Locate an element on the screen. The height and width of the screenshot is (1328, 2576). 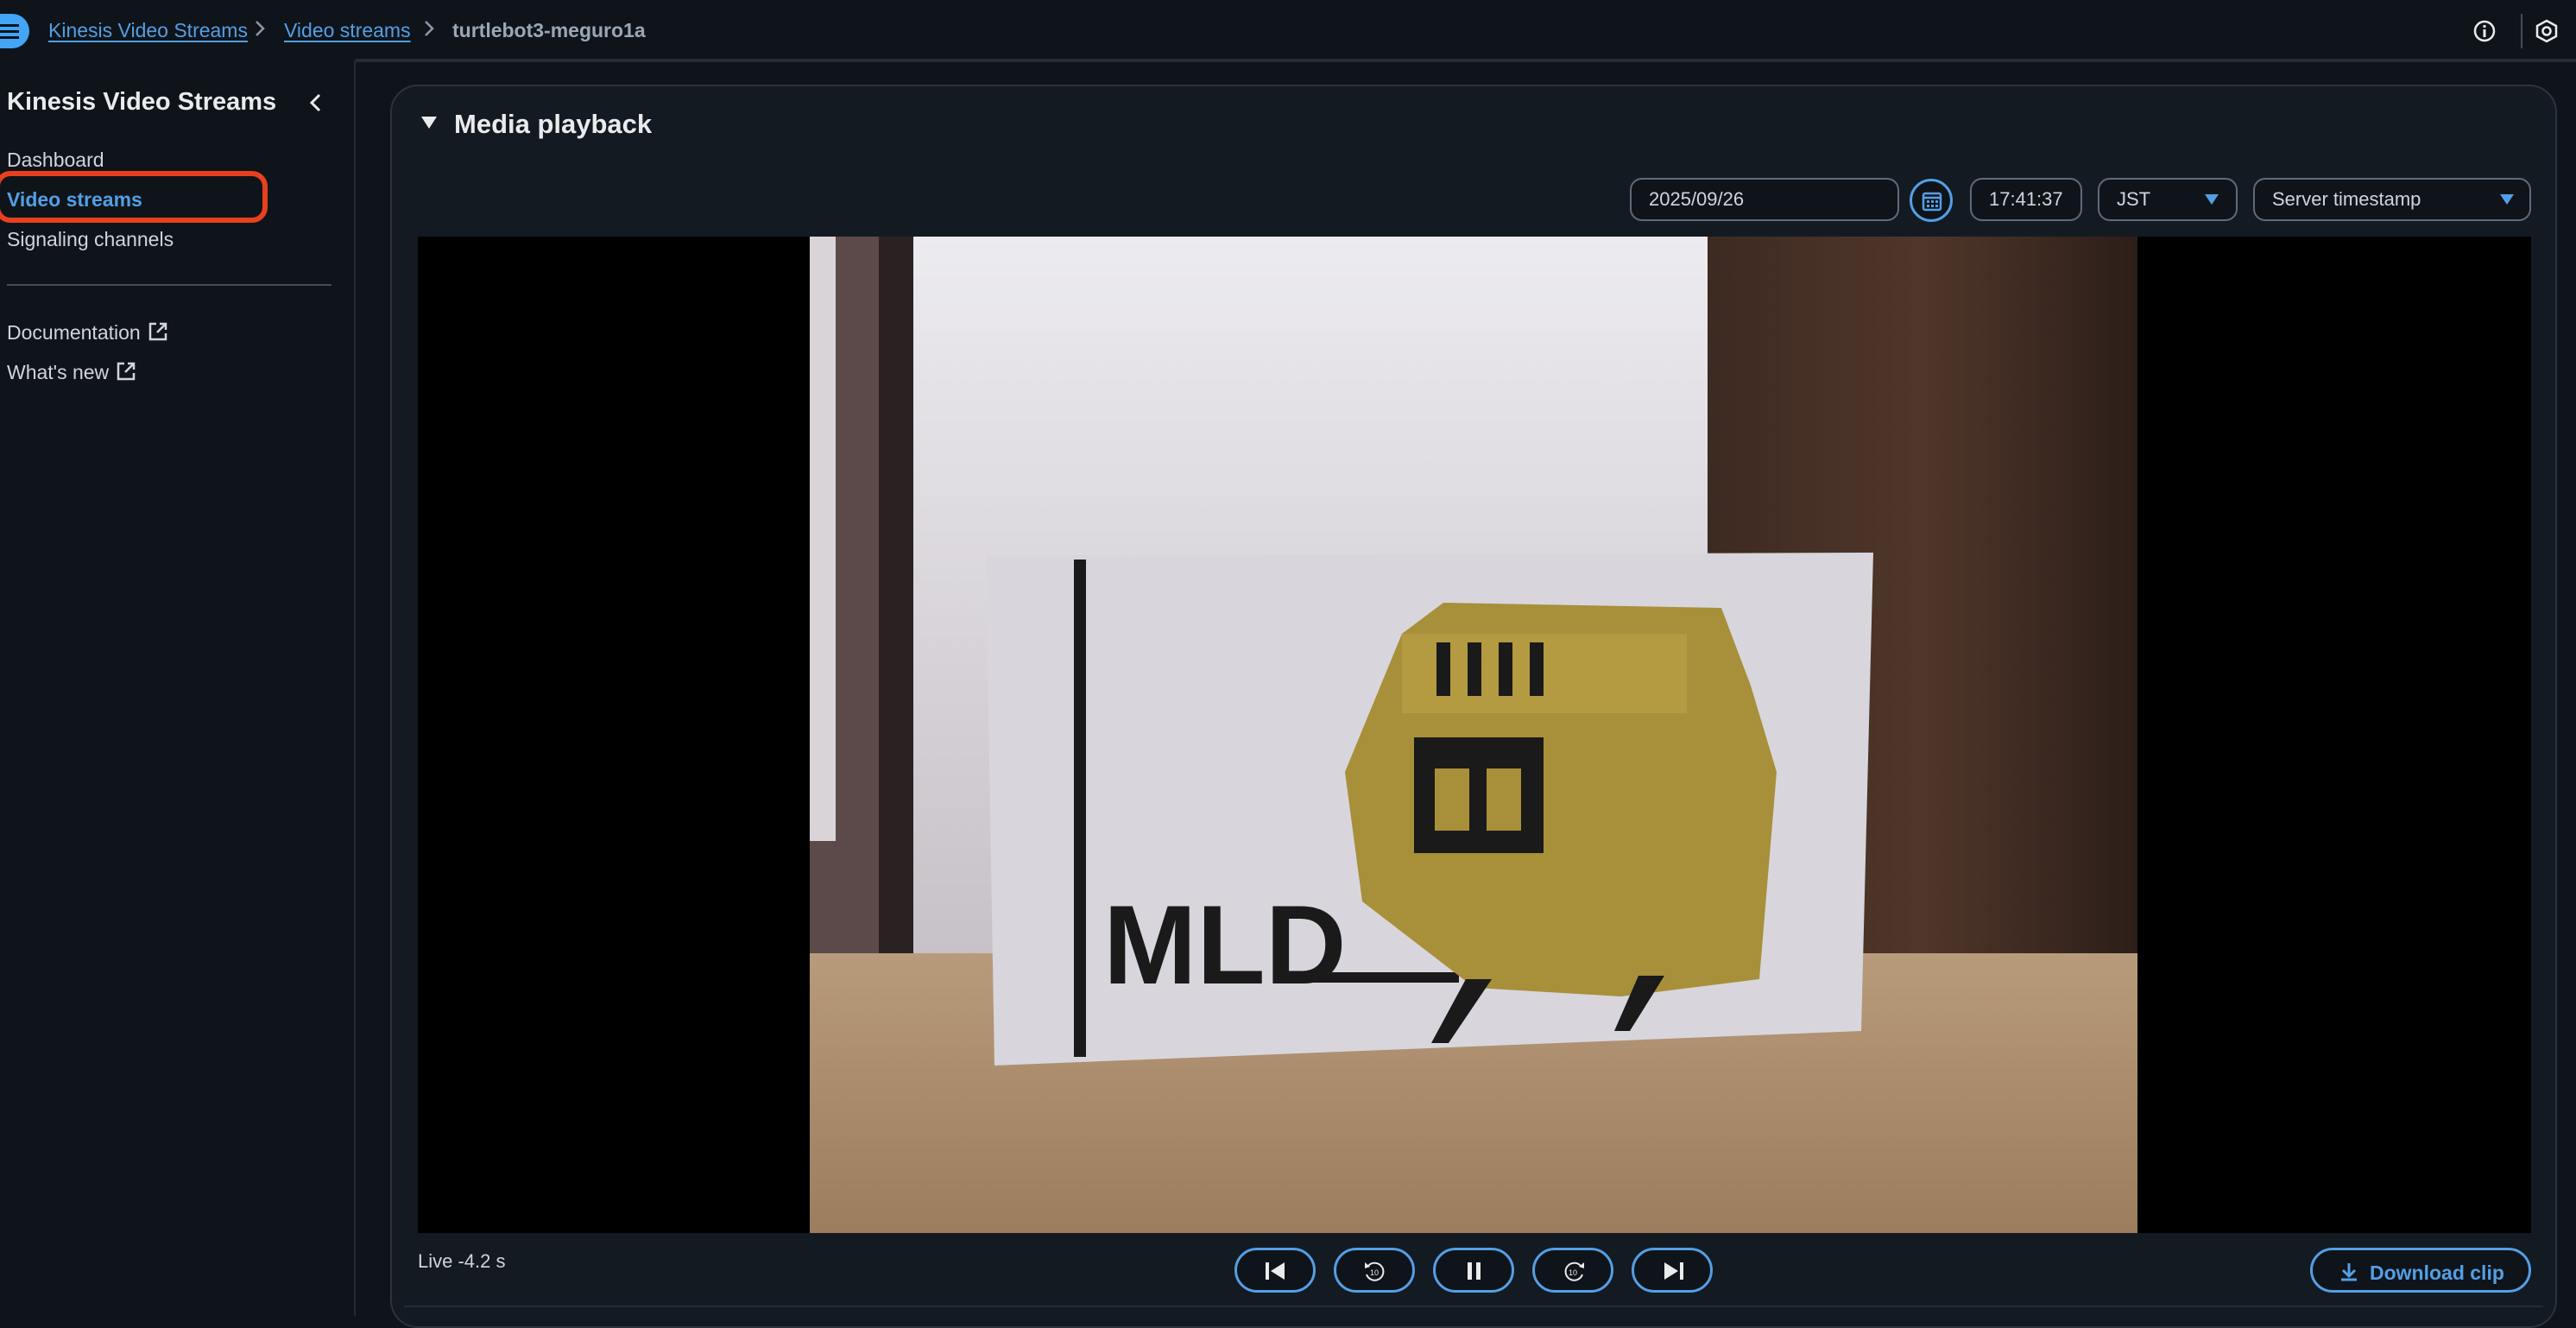
forward-10-button: 10 is located at coordinates (1572, 1270).